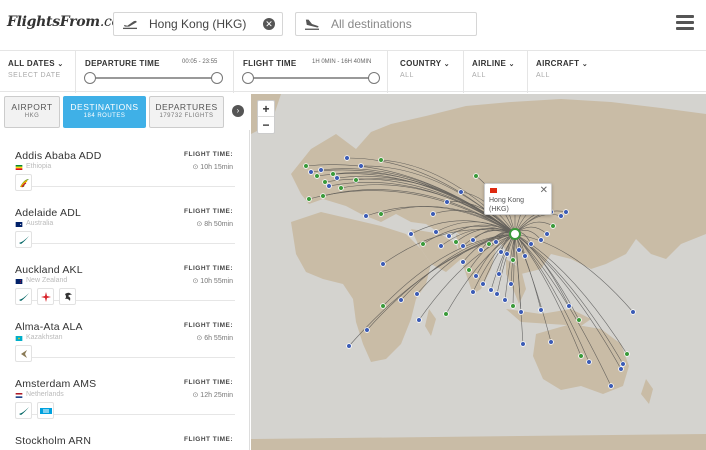 This screenshot has height=450, width=706. I want to click on tab-destinations: DESTINATIONS 184 ROUTES, so click(104, 112).